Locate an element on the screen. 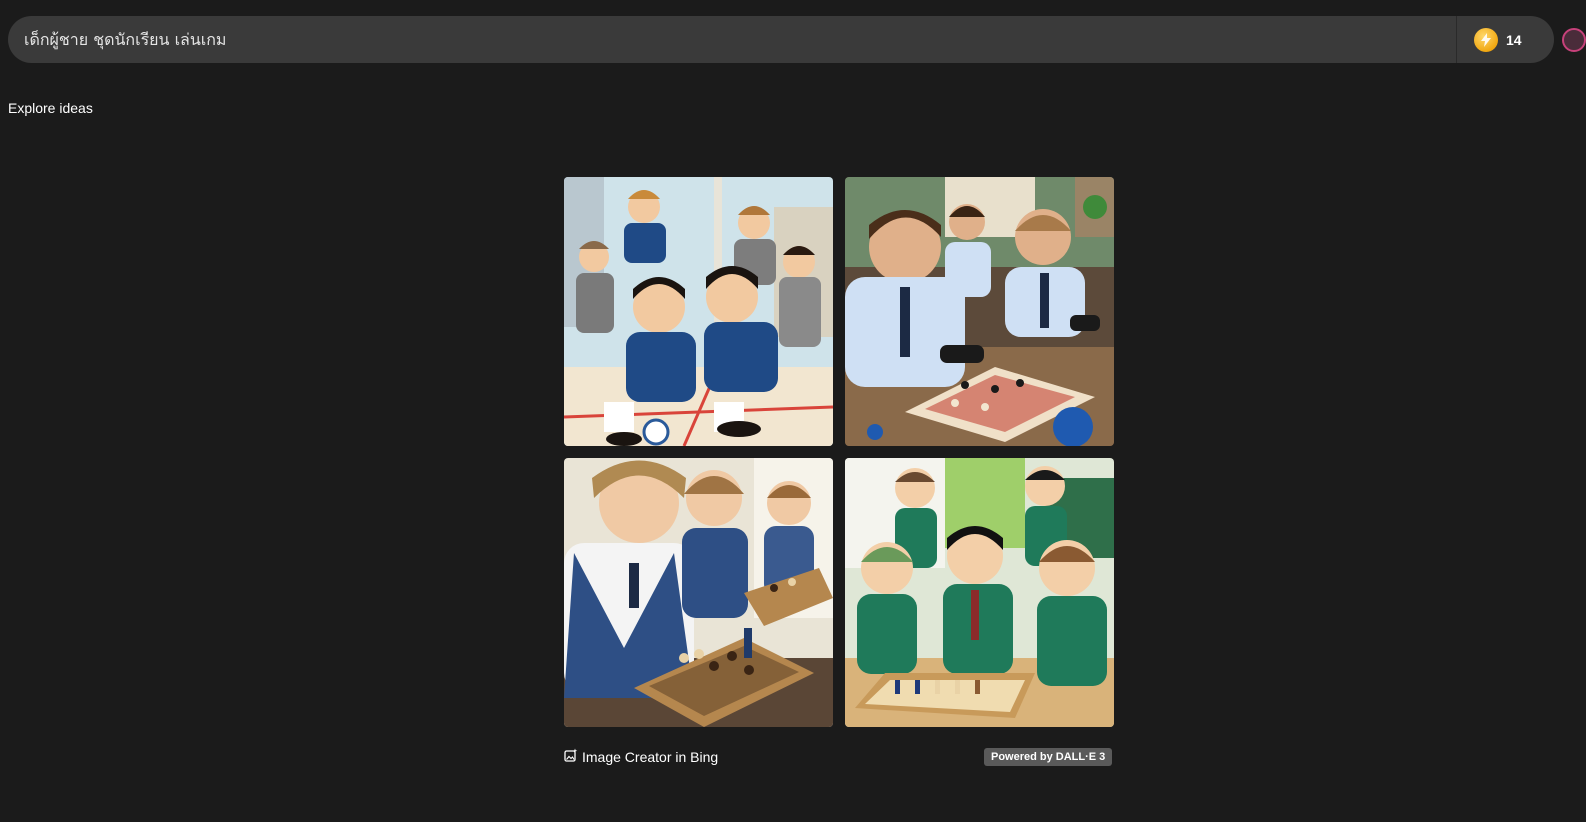  explore-ideas-heading: Explore ideas is located at coordinates (50, 108).